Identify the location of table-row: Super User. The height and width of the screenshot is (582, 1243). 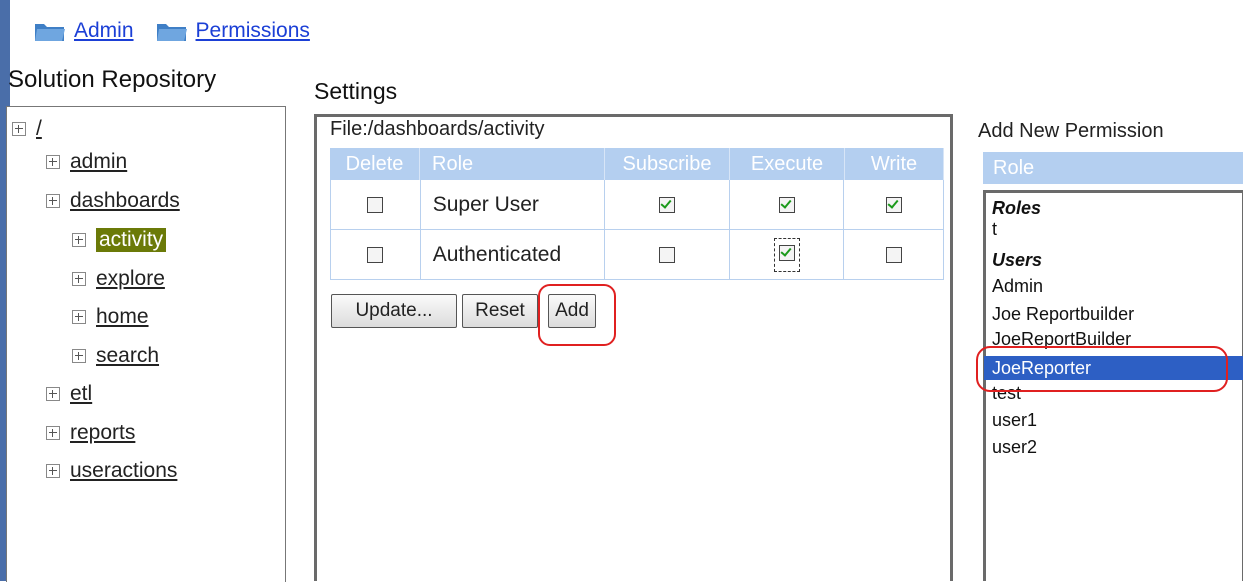
(637, 205).